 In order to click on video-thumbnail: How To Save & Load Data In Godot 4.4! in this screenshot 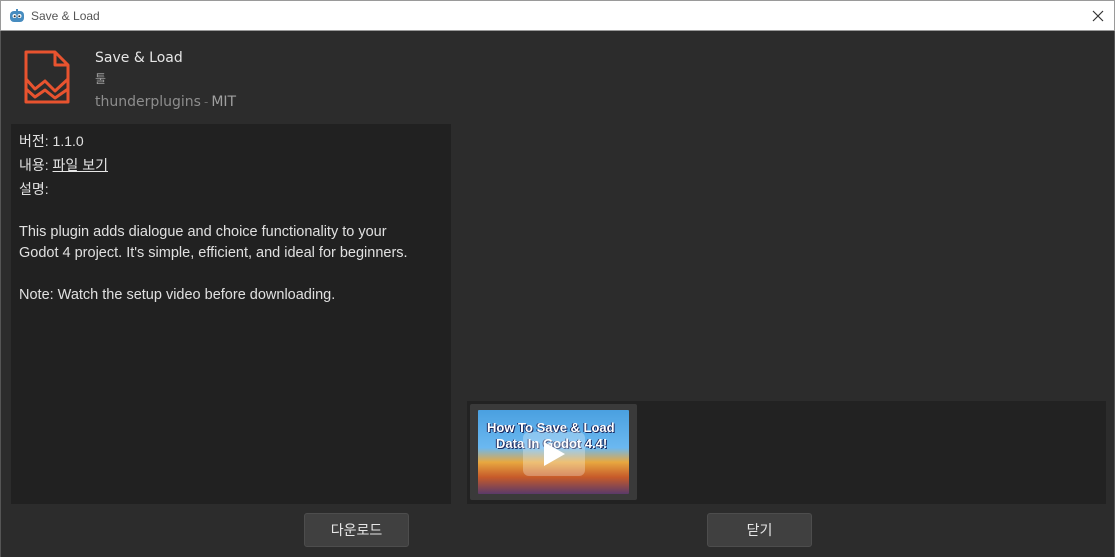, I will do `click(553, 452)`.